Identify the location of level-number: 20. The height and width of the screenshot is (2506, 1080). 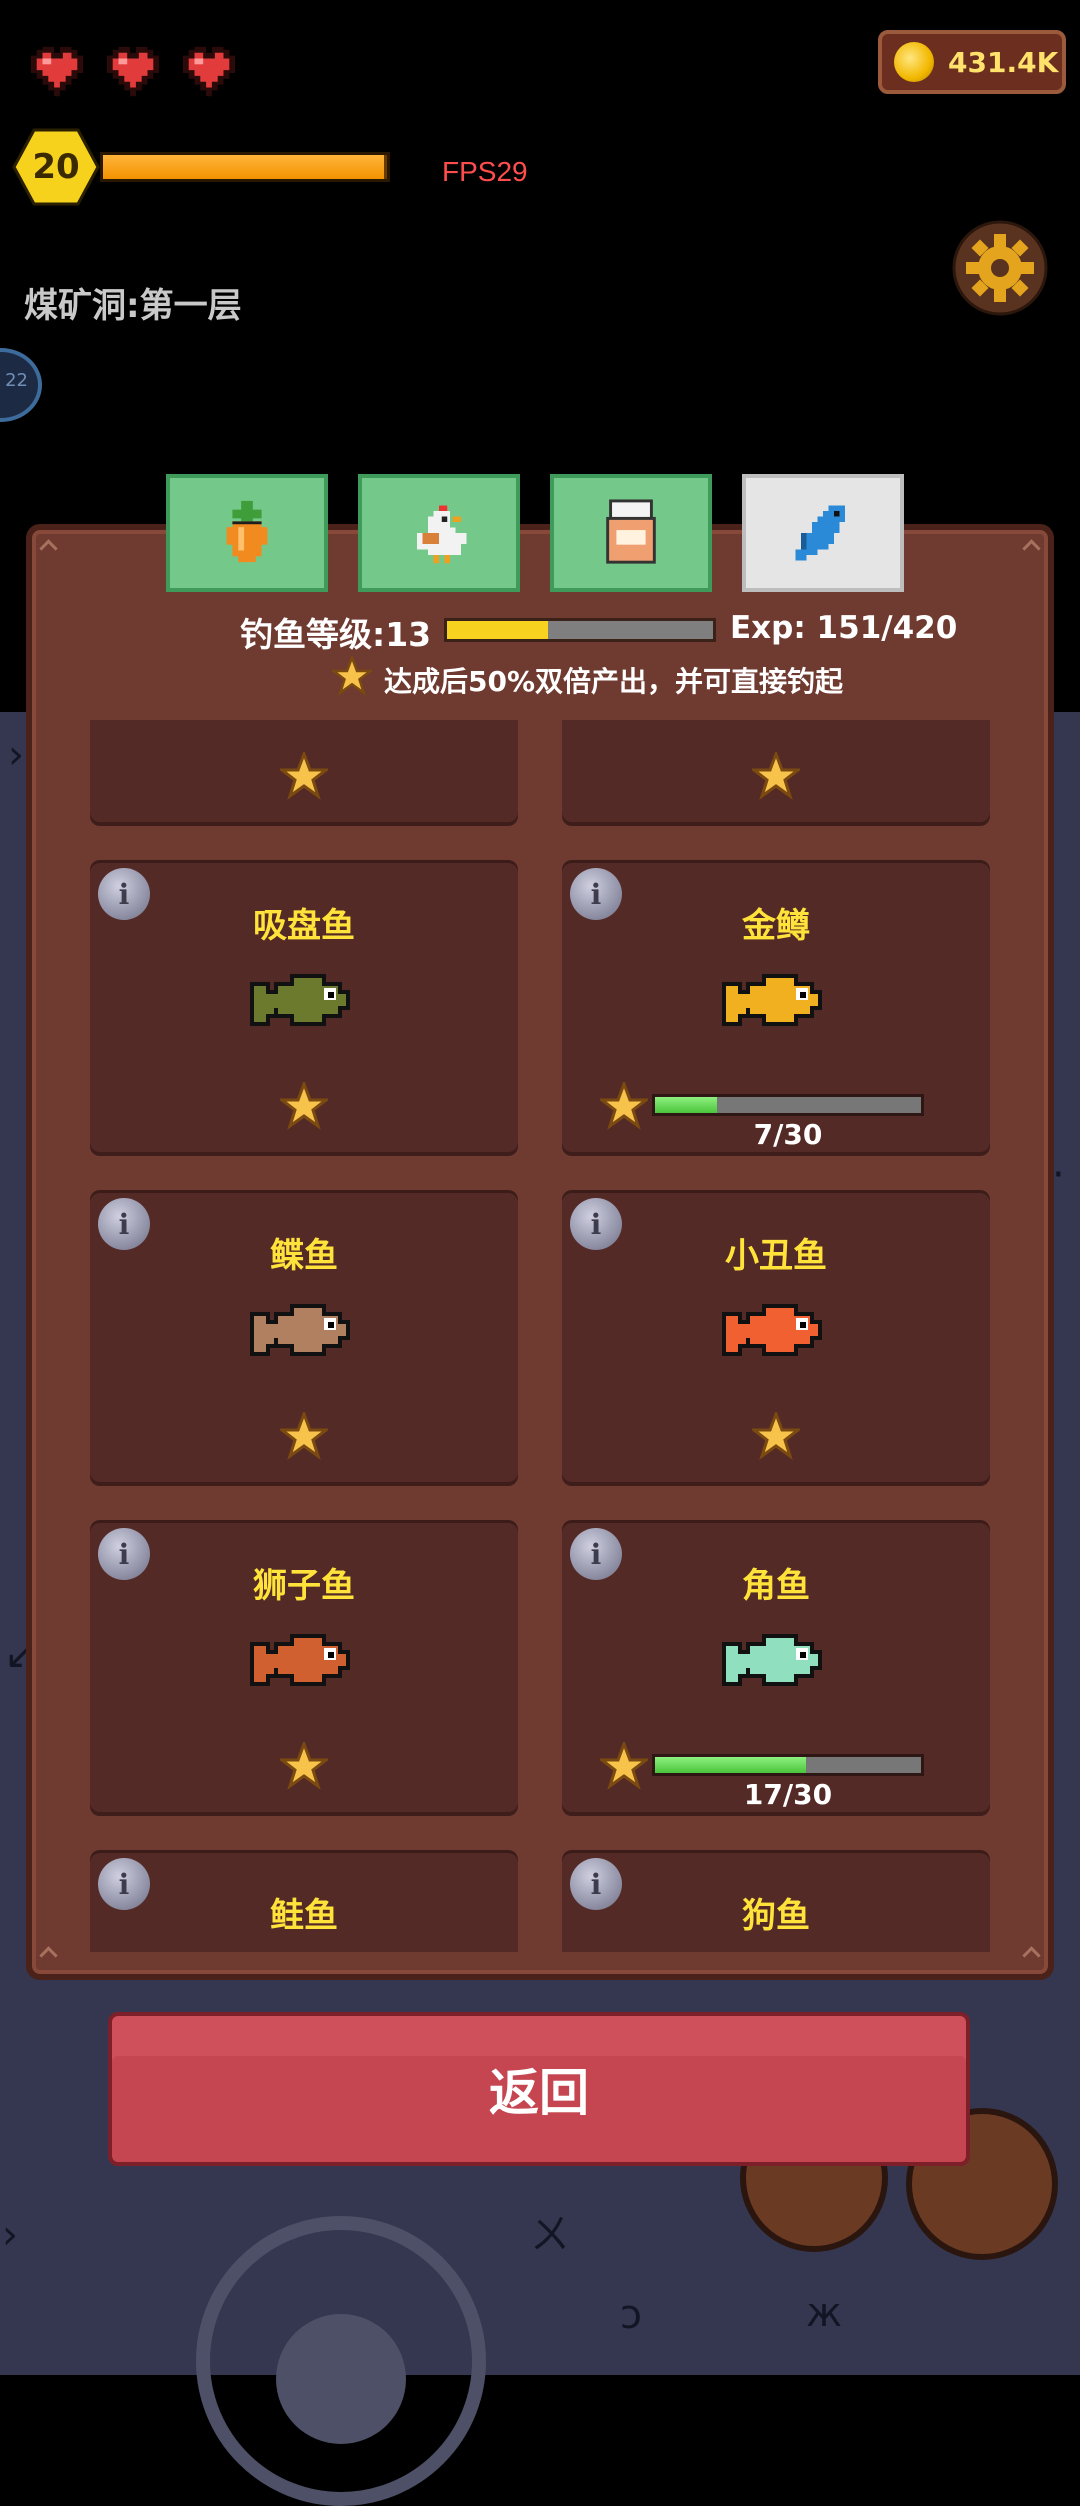
(56, 167).